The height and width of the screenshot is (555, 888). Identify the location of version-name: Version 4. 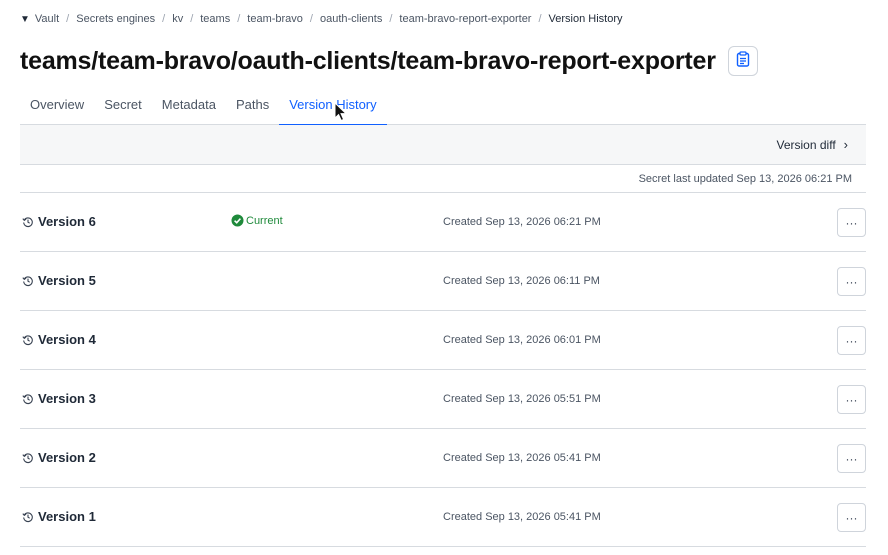
(59, 339).